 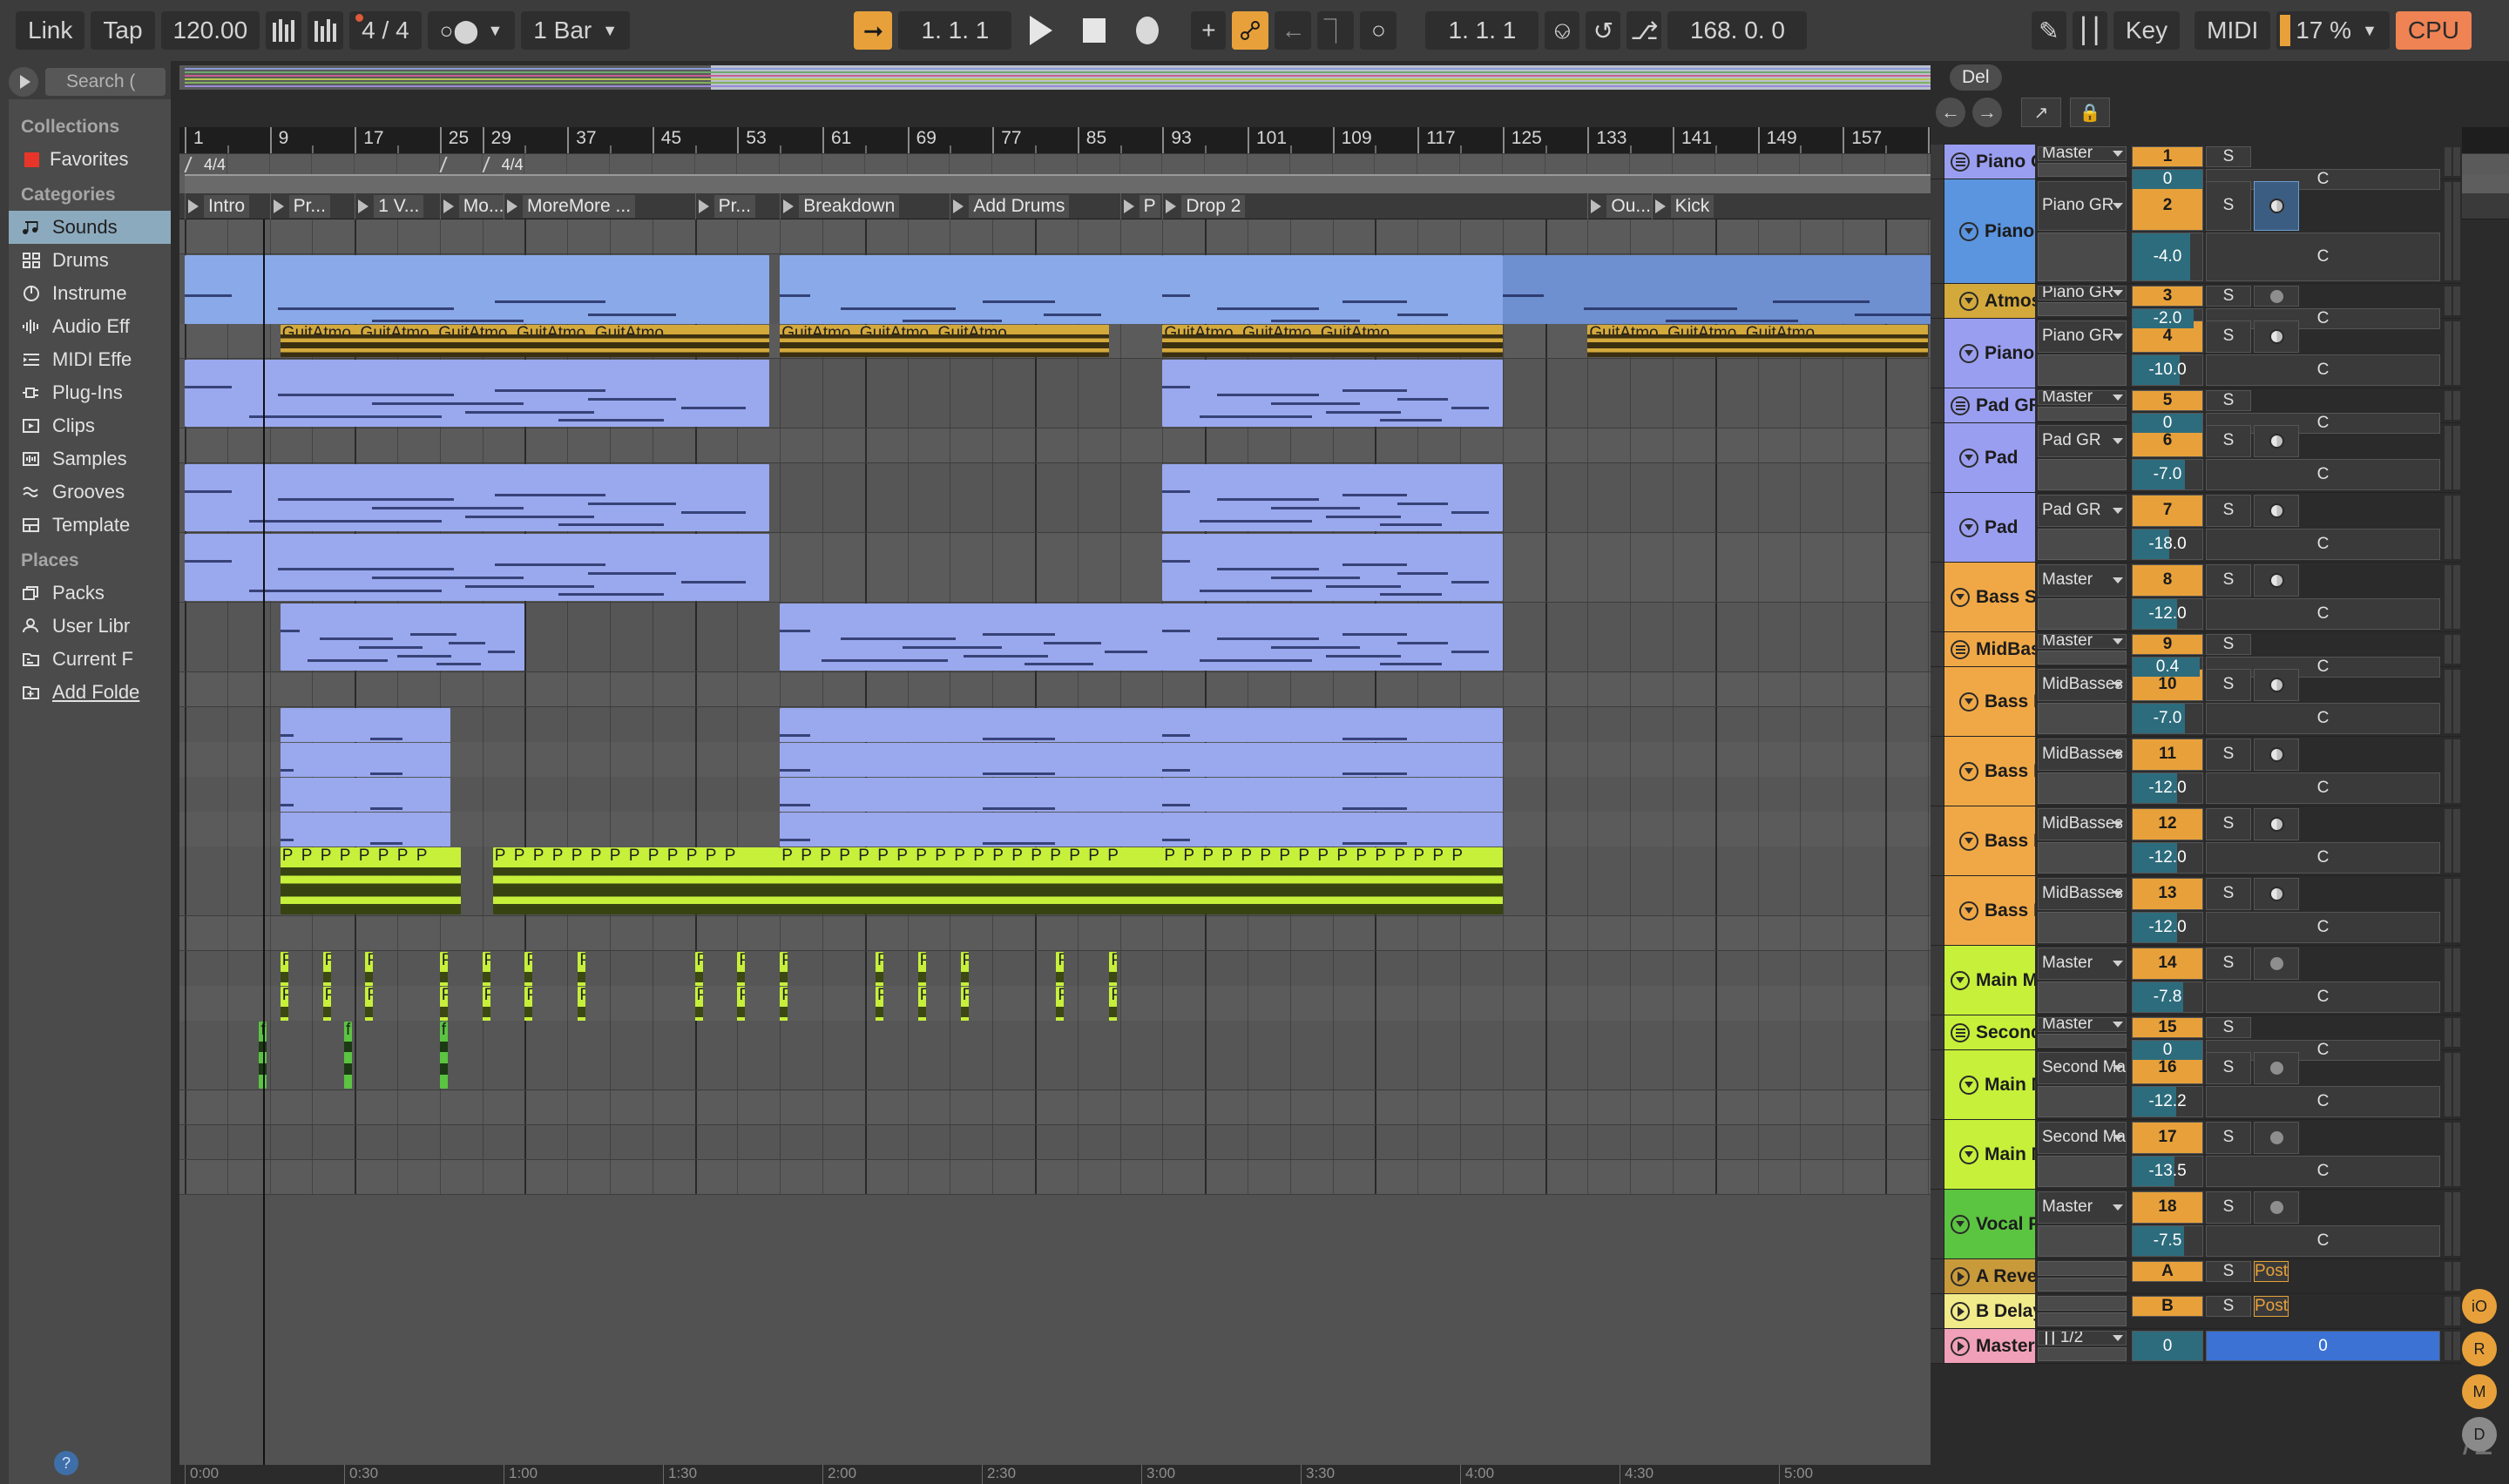 I want to click on mixer-track-row: B Delay BSPost, so click(x=2196, y=1311).